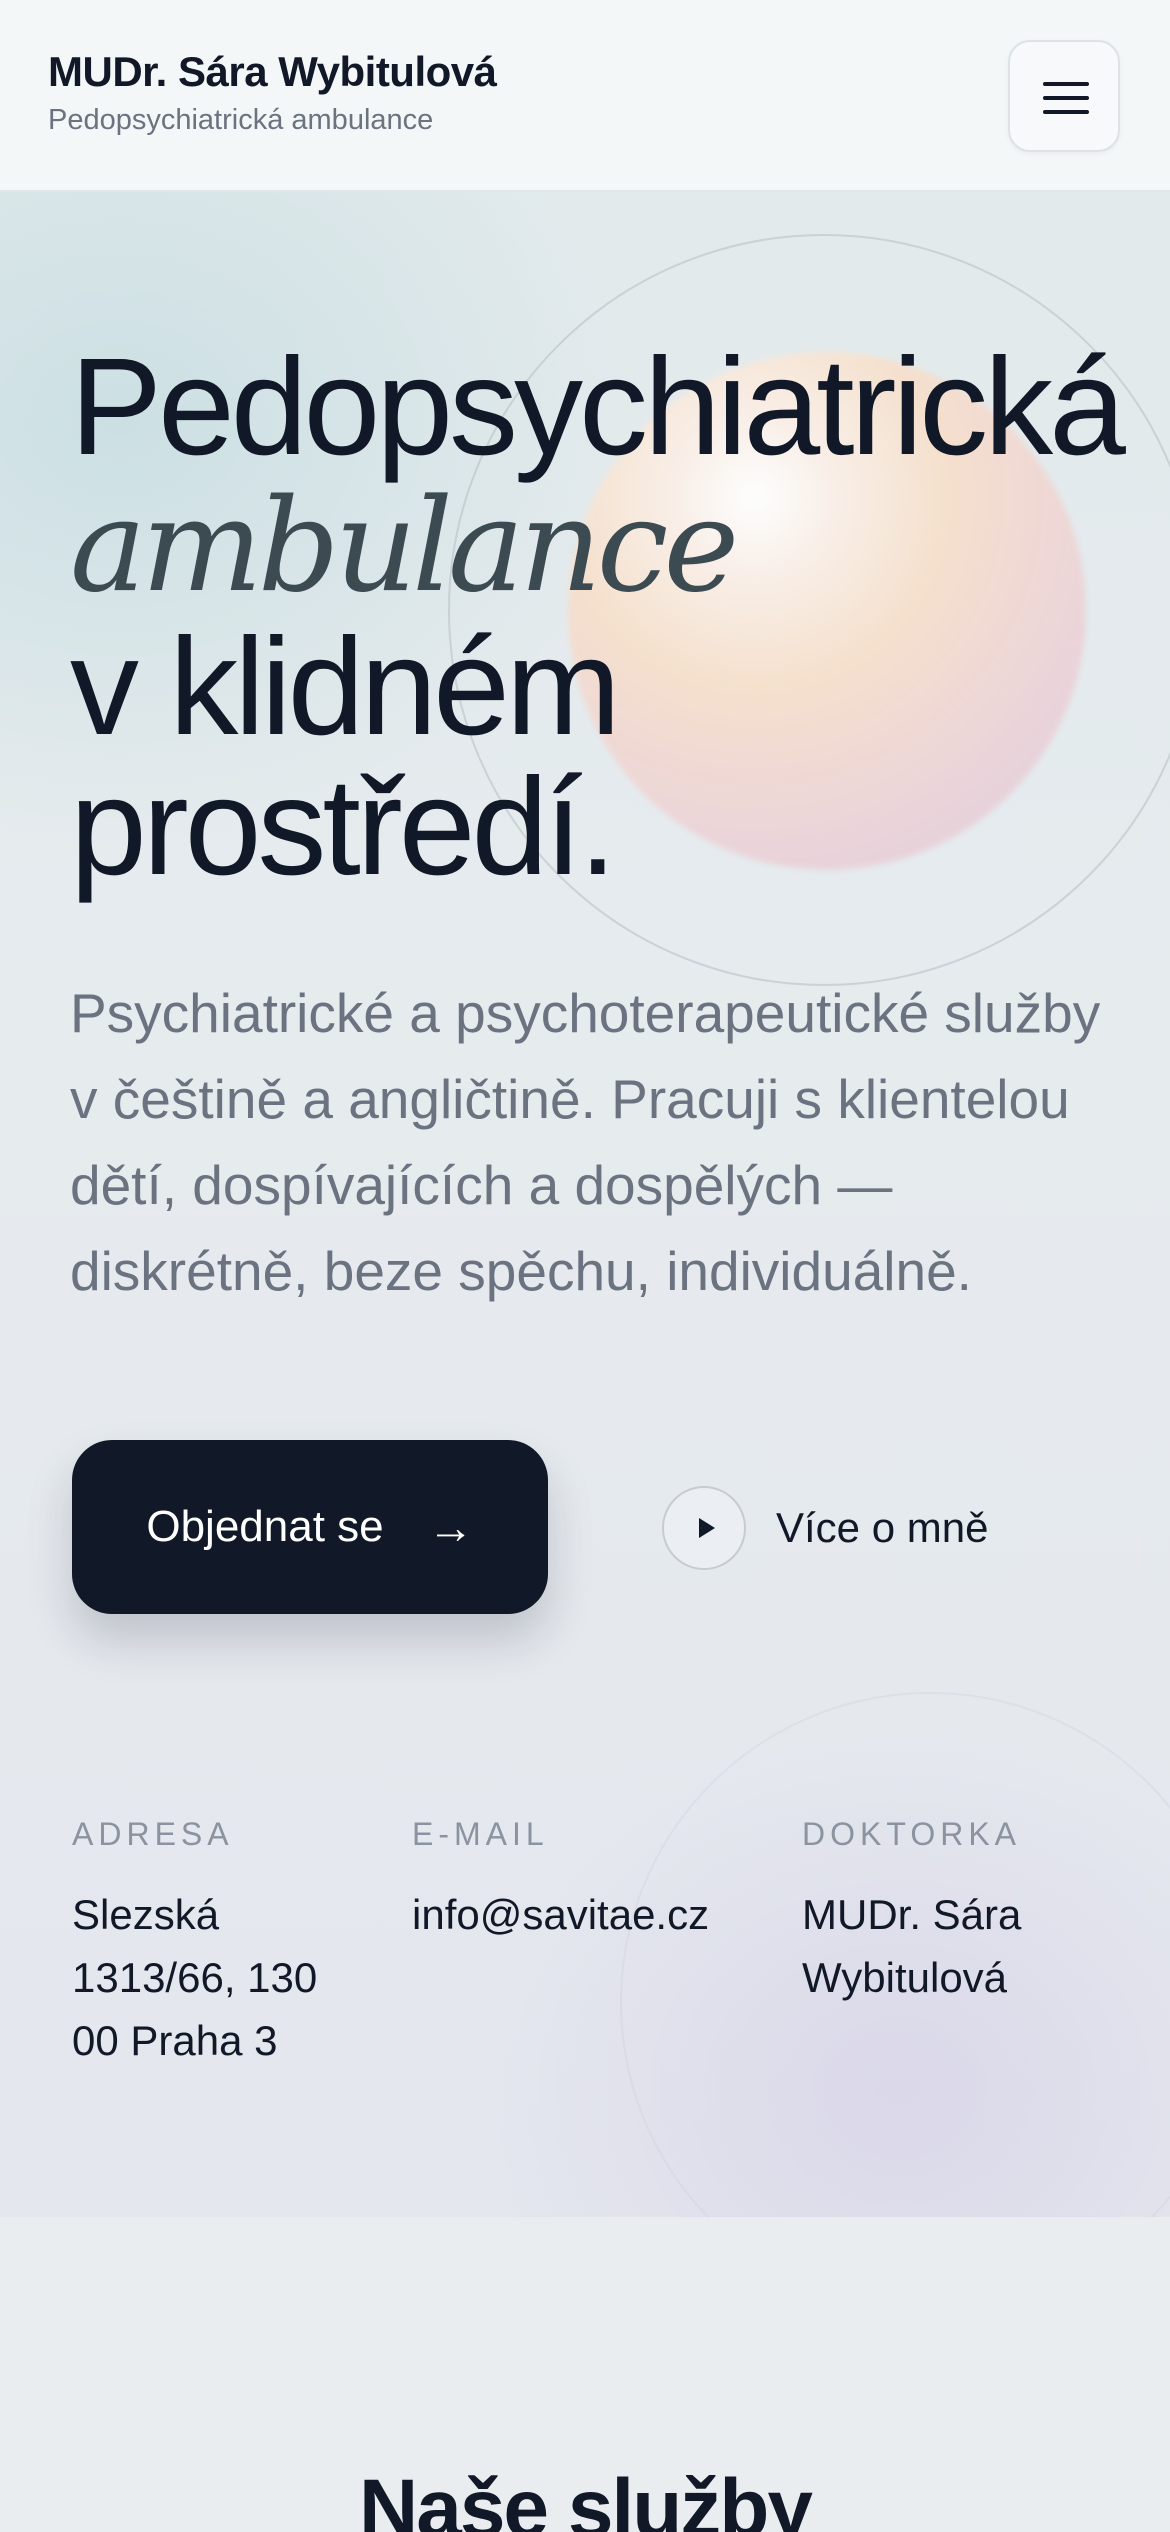 The image size is (1170, 2532). Describe the element at coordinates (345, 687) in the screenshot. I see `hero-title-line: v klidném` at that location.